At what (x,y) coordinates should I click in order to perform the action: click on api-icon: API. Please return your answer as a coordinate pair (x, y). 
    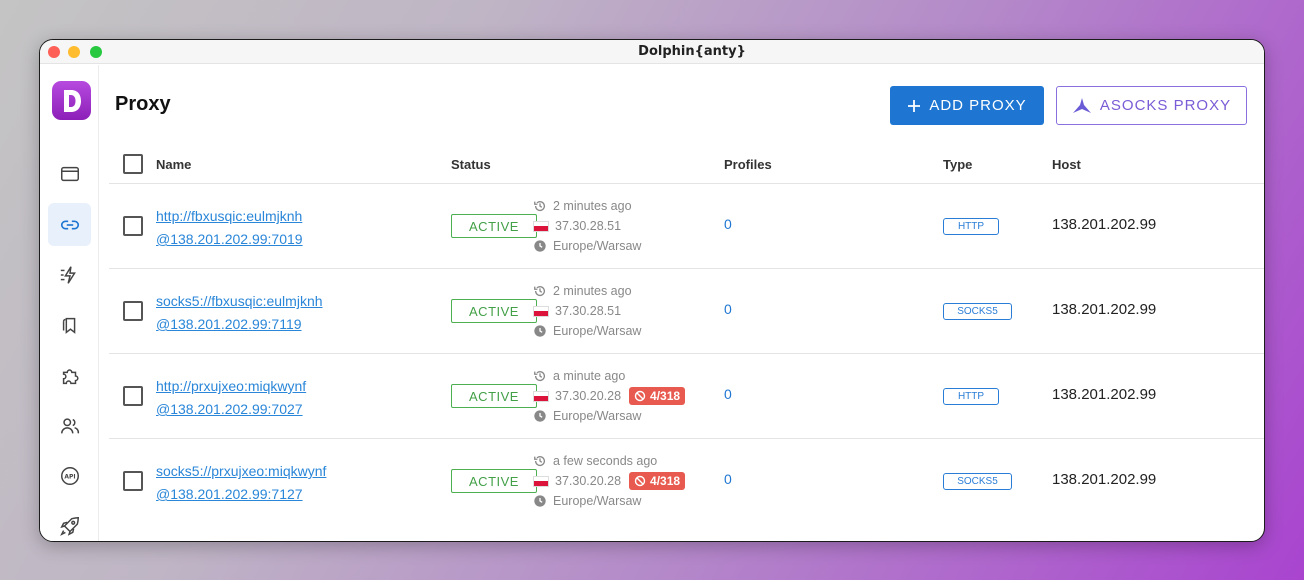
    Looking at the image, I should click on (69, 475).